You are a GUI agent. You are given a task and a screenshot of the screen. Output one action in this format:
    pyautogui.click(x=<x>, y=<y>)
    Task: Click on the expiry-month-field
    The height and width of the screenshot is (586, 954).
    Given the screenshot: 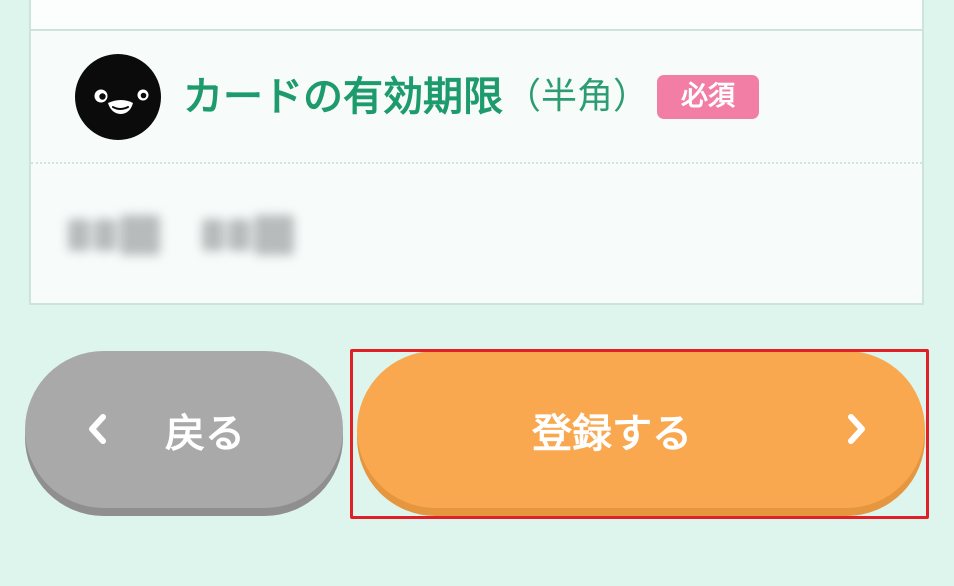 What is the action you would take?
    pyautogui.click(x=114, y=235)
    